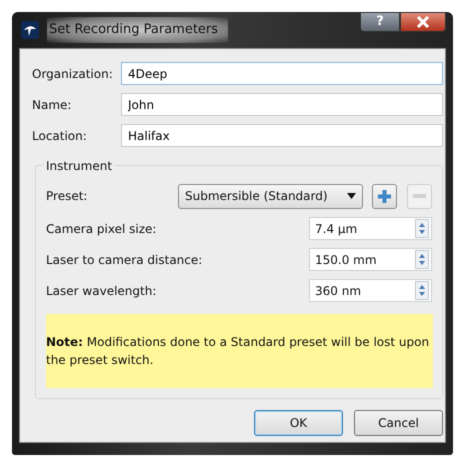  I want to click on add-button, so click(384, 196).